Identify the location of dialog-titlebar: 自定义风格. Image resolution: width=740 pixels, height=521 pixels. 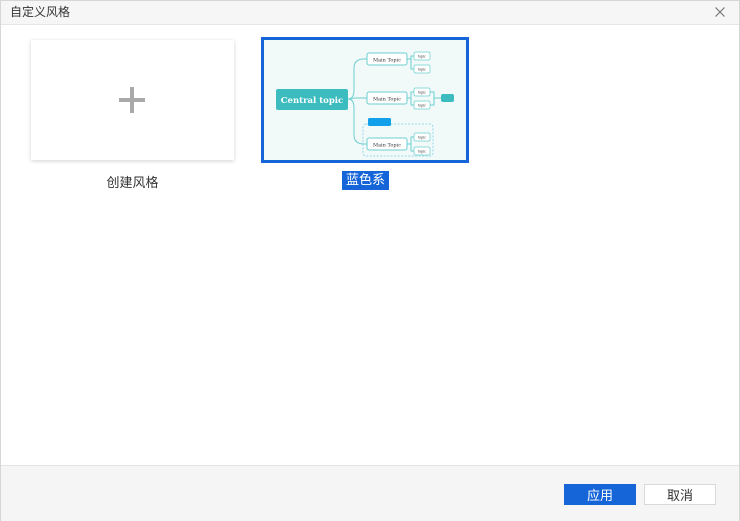
(370, 13).